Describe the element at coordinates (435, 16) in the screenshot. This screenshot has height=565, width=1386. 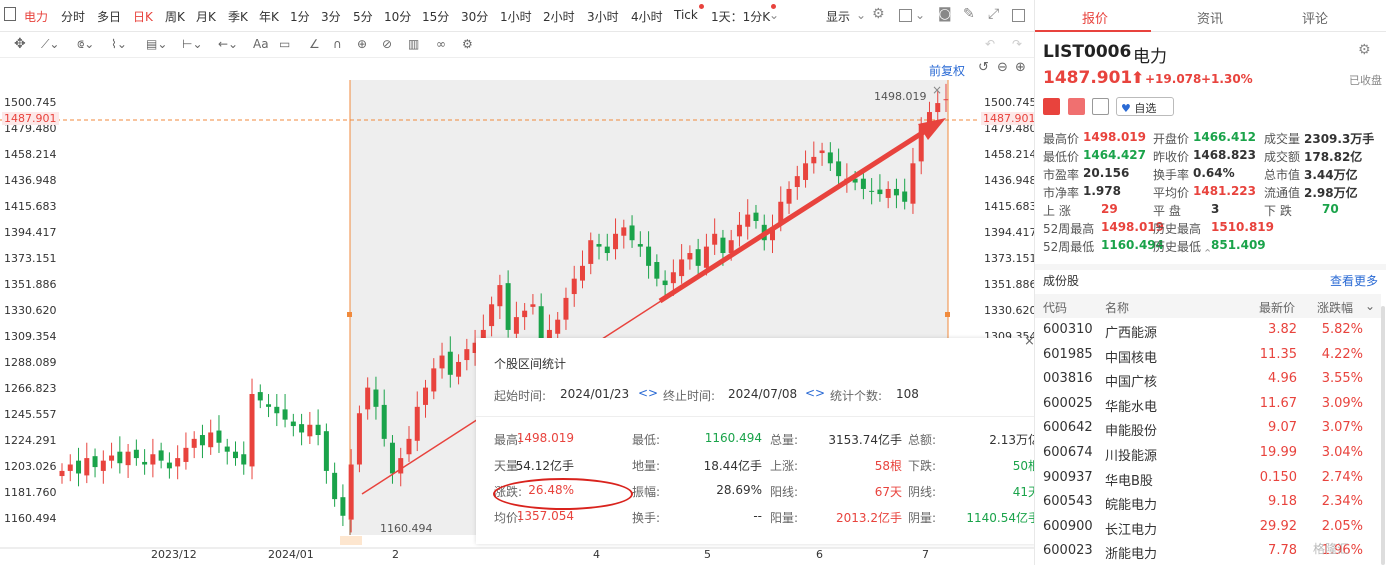
I see `period-15min: 15分` at that location.